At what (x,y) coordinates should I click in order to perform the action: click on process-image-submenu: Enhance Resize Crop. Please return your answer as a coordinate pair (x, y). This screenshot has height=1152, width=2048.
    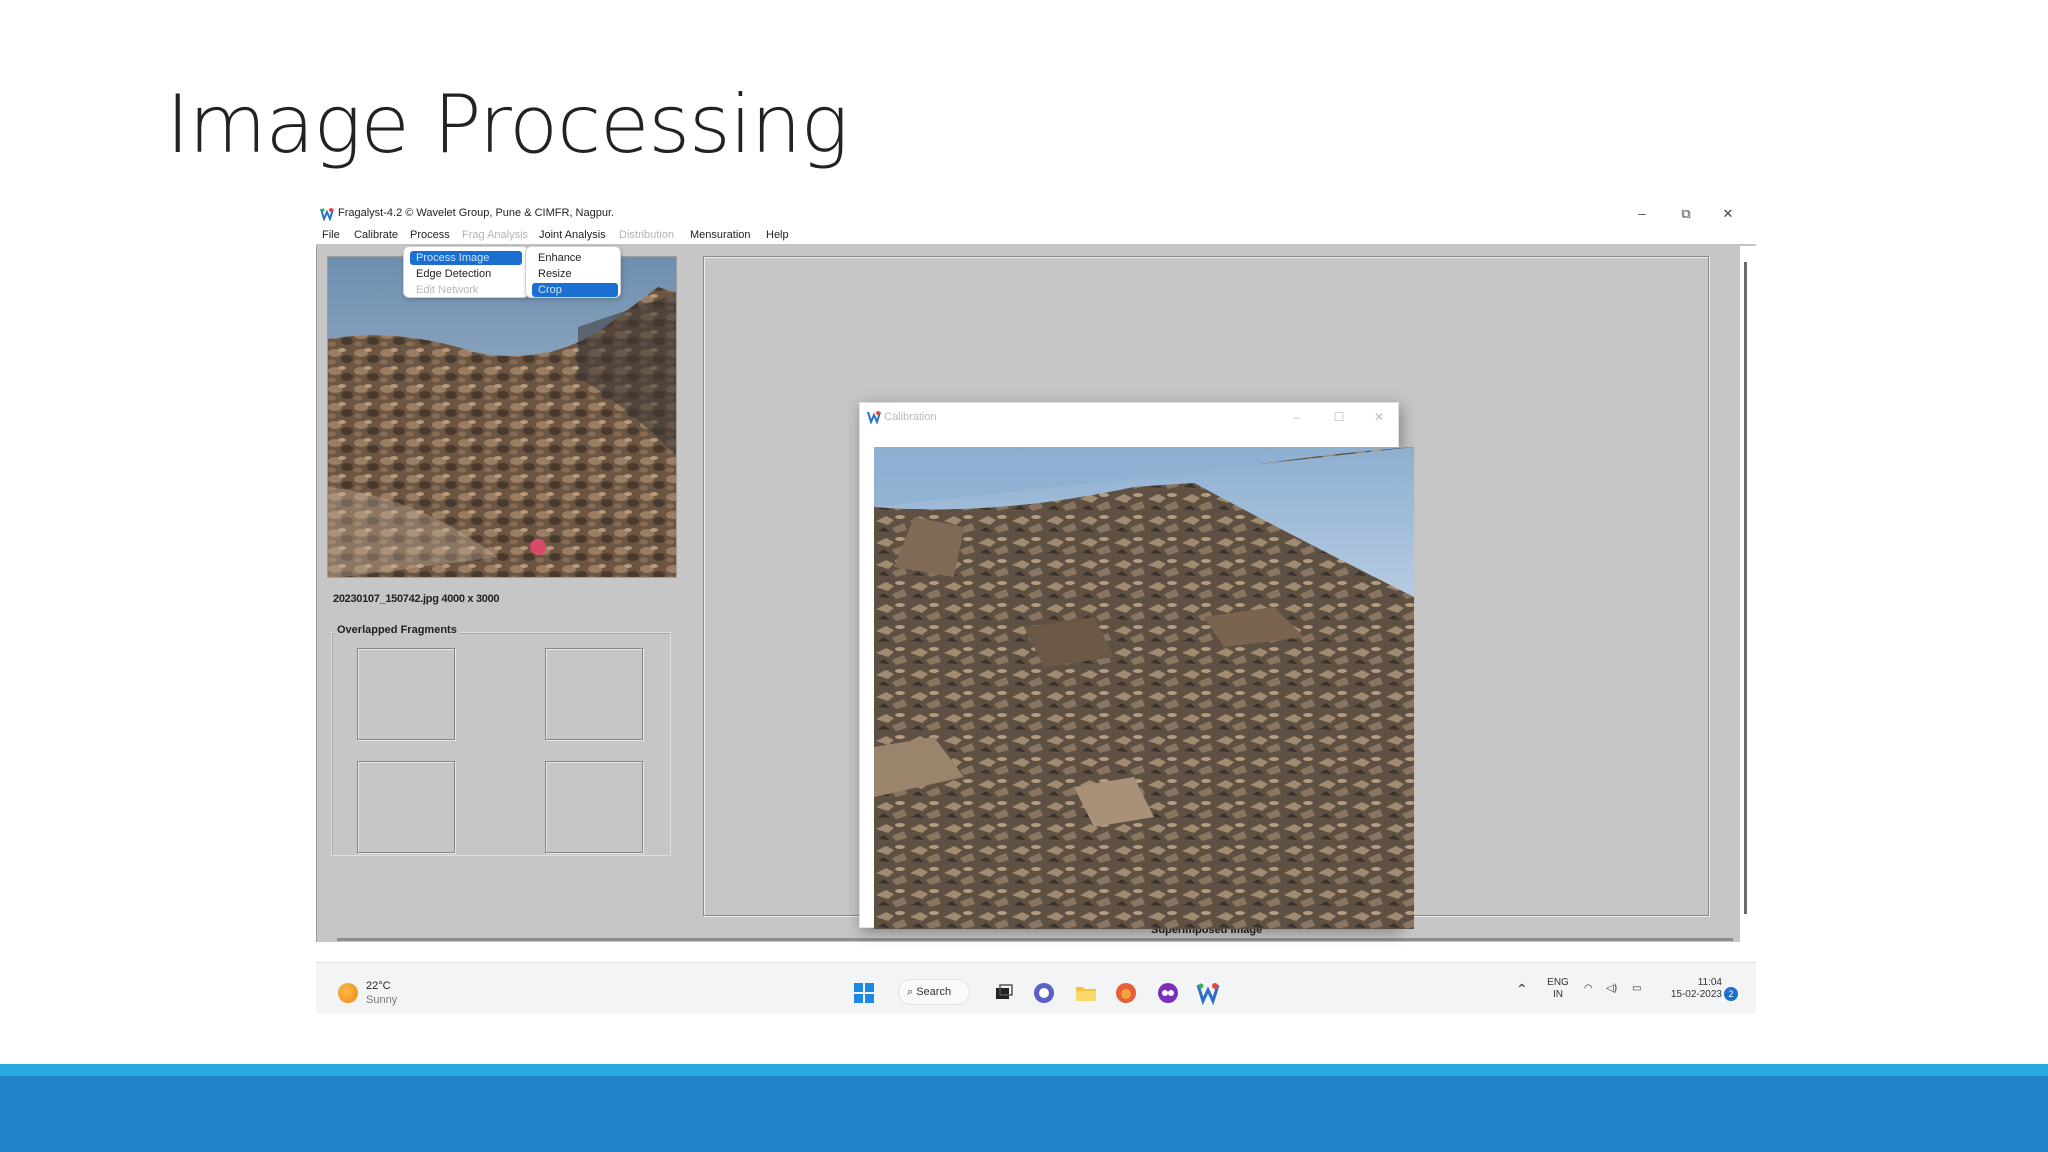
    Looking at the image, I should click on (573, 272).